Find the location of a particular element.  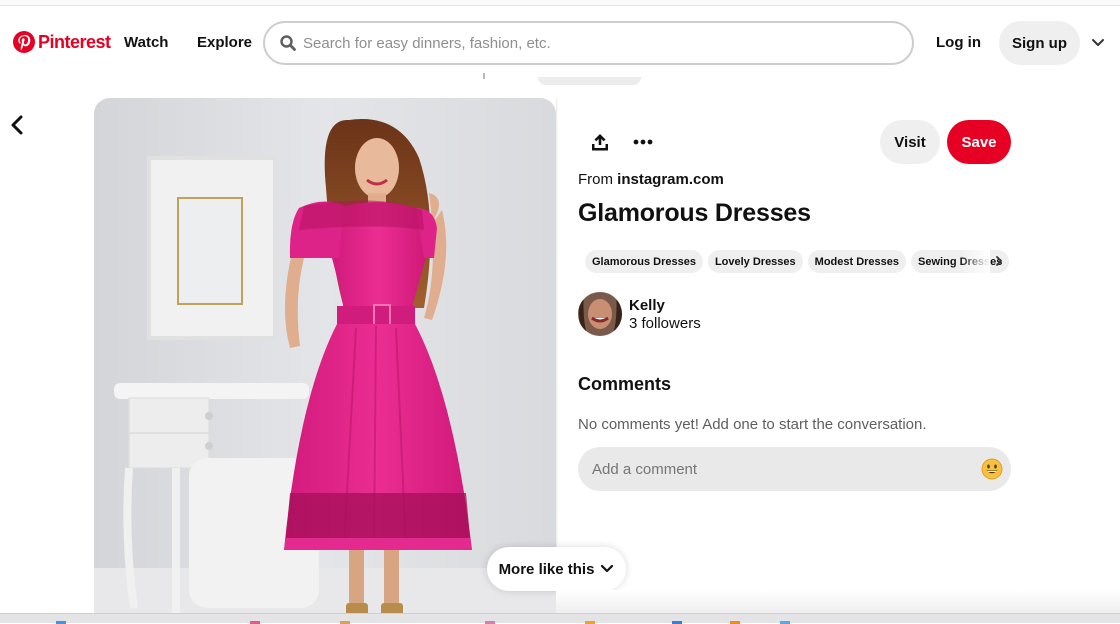

brand-name: Pinterest is located at coordinates (74, 41).